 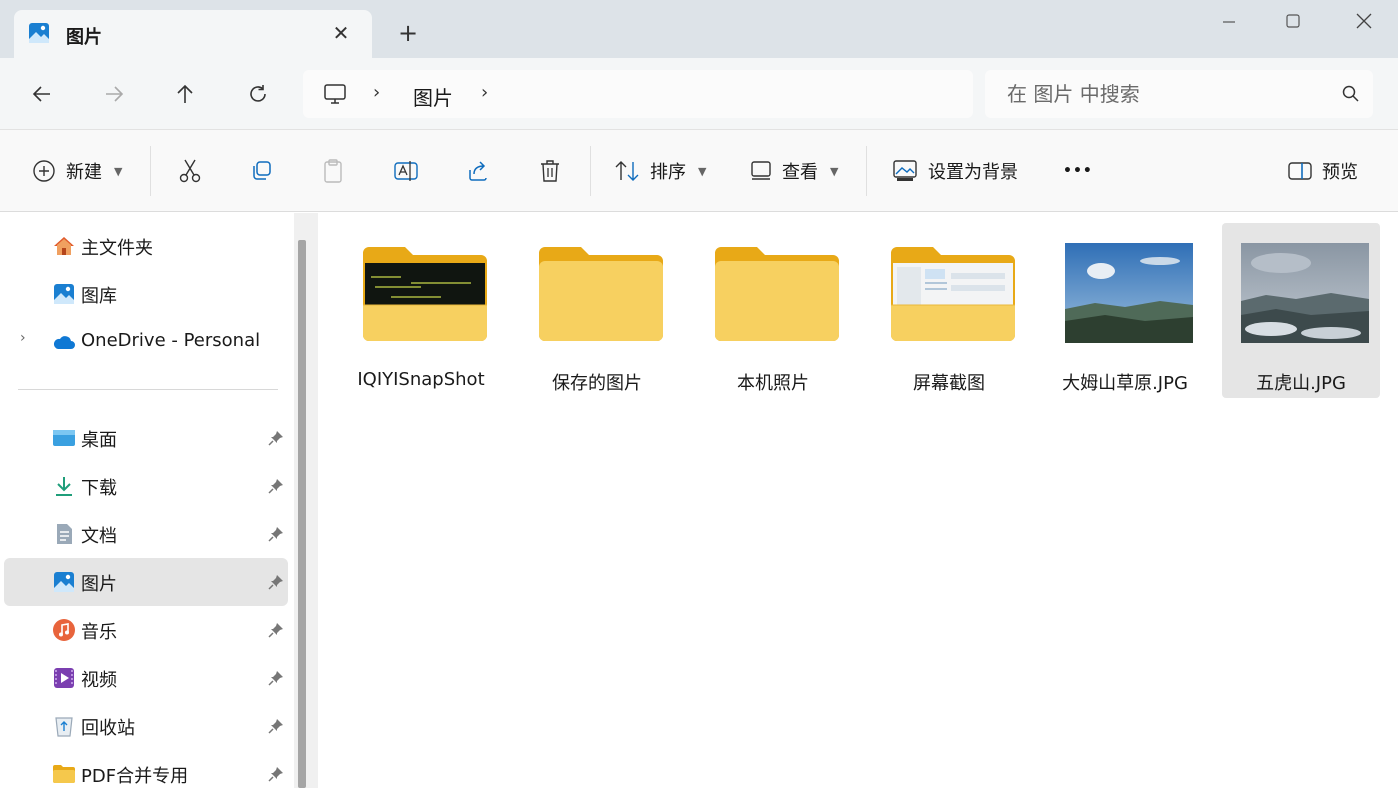 I want to click on trash-icon, so click(x=550, y=171).